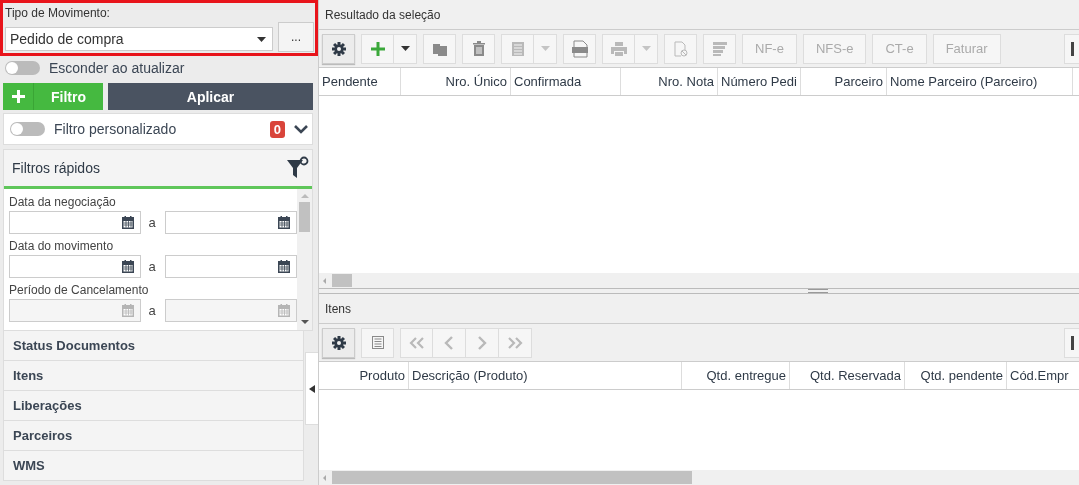  I want to click on detail-icon, so click(377, 342).